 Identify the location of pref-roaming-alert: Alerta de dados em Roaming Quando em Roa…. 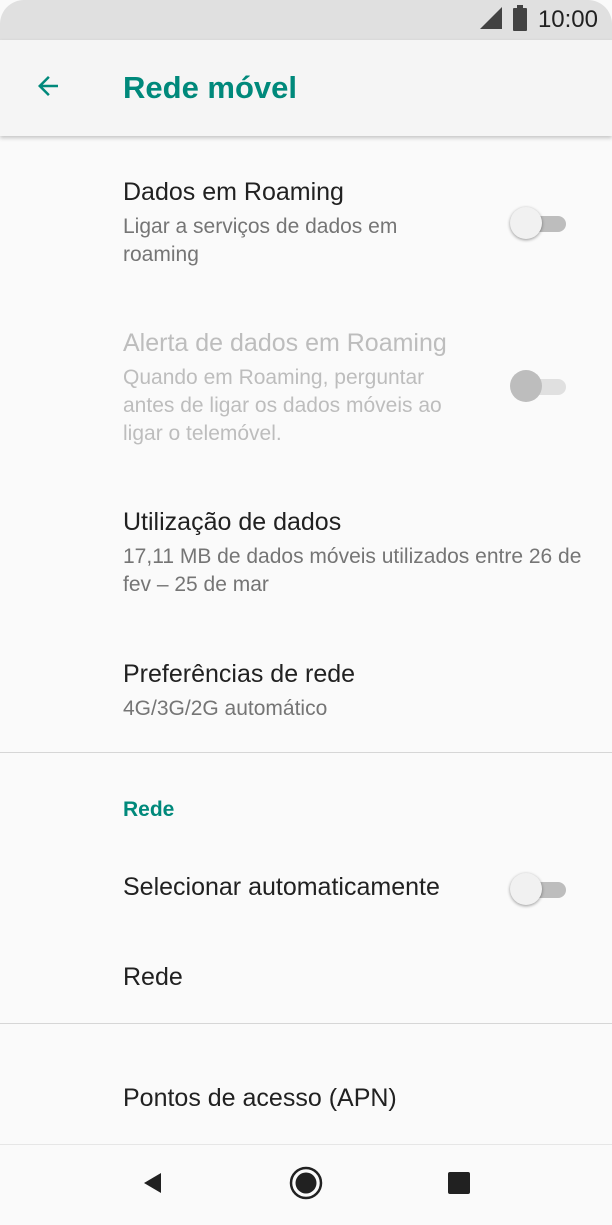
(306, 377).